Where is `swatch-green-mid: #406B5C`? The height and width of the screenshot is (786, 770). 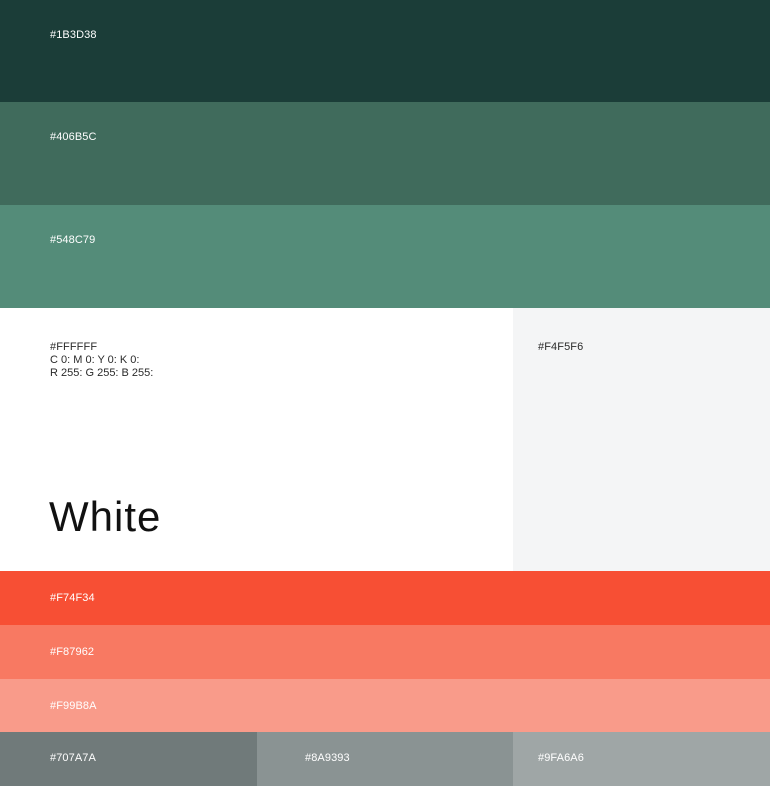
swatch-green-mid: #406B5C is located at coordinates (385, 153).